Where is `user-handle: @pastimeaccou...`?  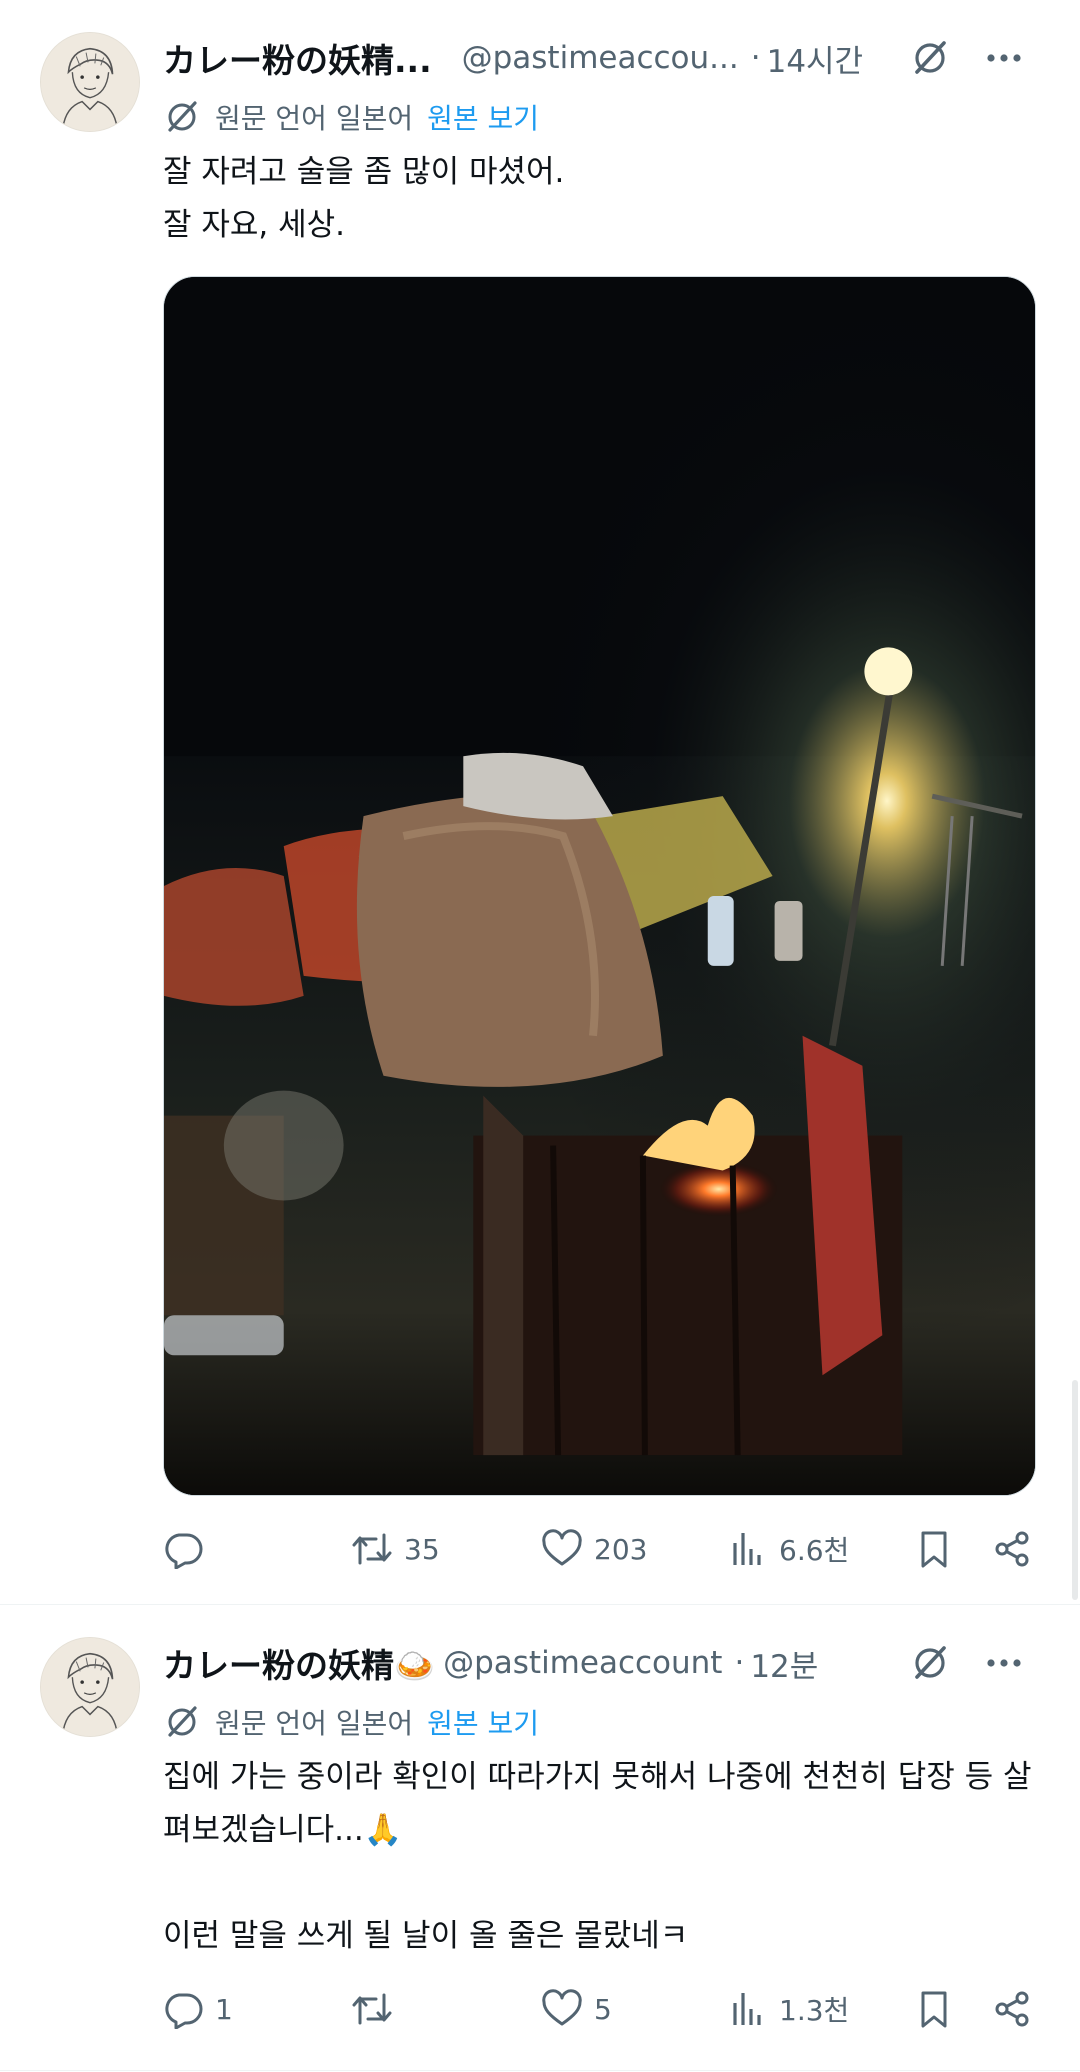 user-handle: @pastimeaccou... is located at coordinates (600, 58).